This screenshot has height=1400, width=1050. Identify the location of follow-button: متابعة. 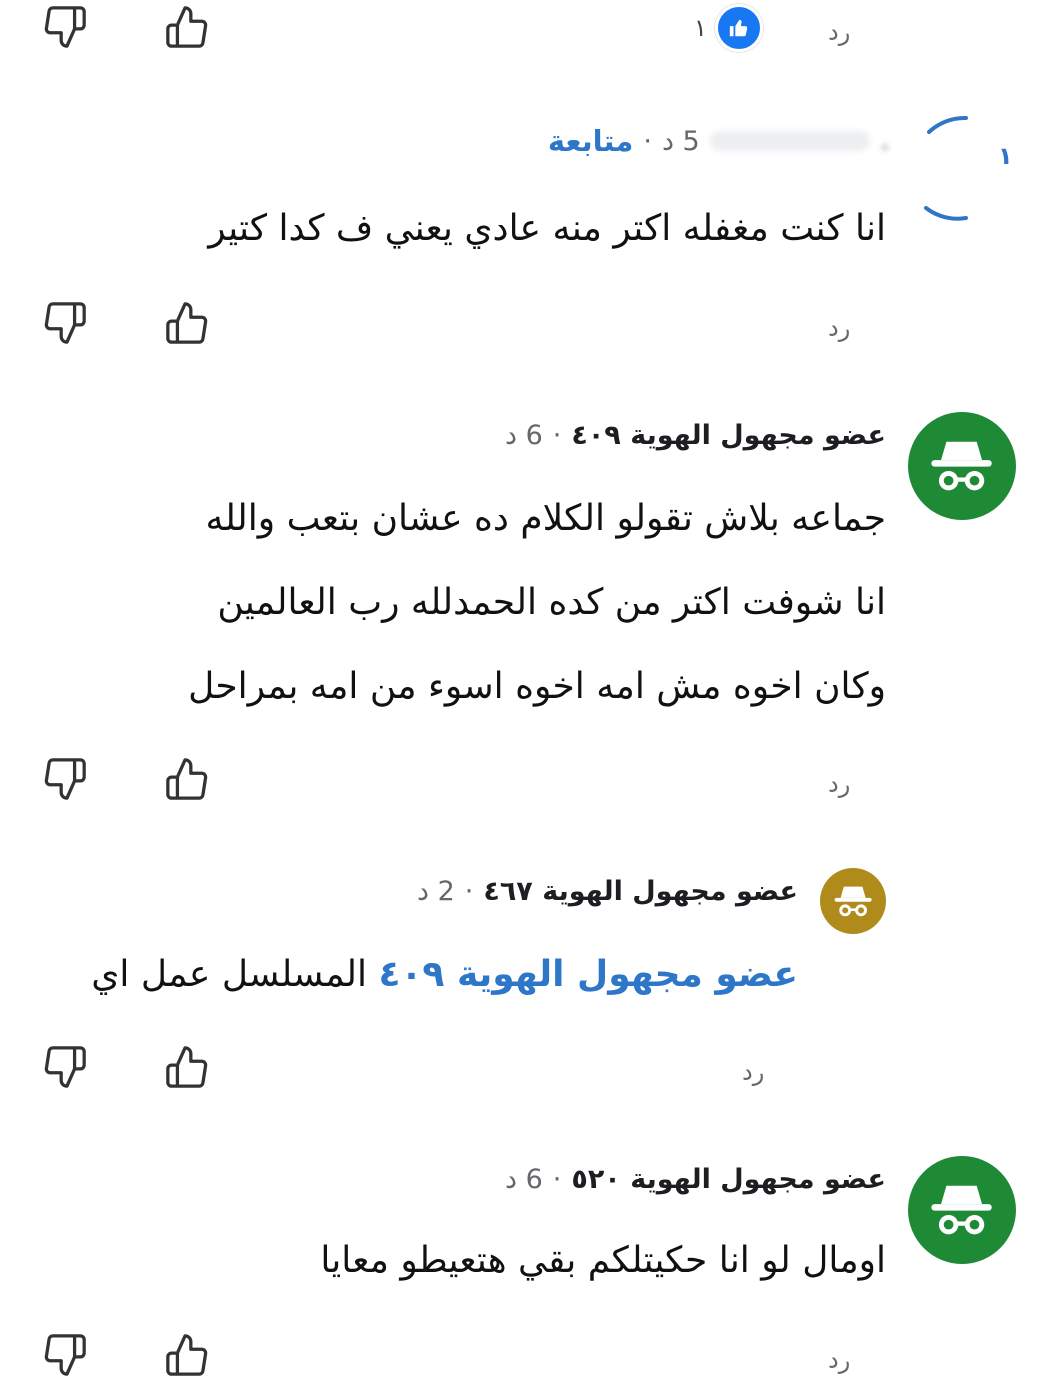
(591, 141).